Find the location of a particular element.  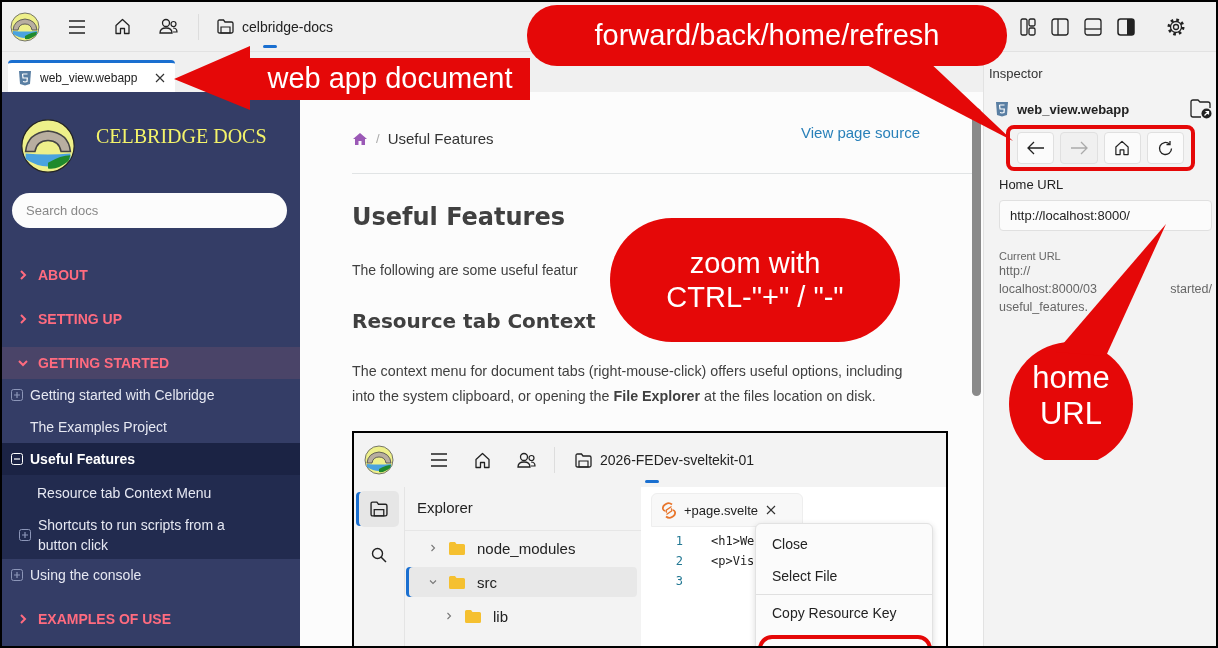

nav-section: EXAMPLES OF USE is located at coordinates (151, 619).